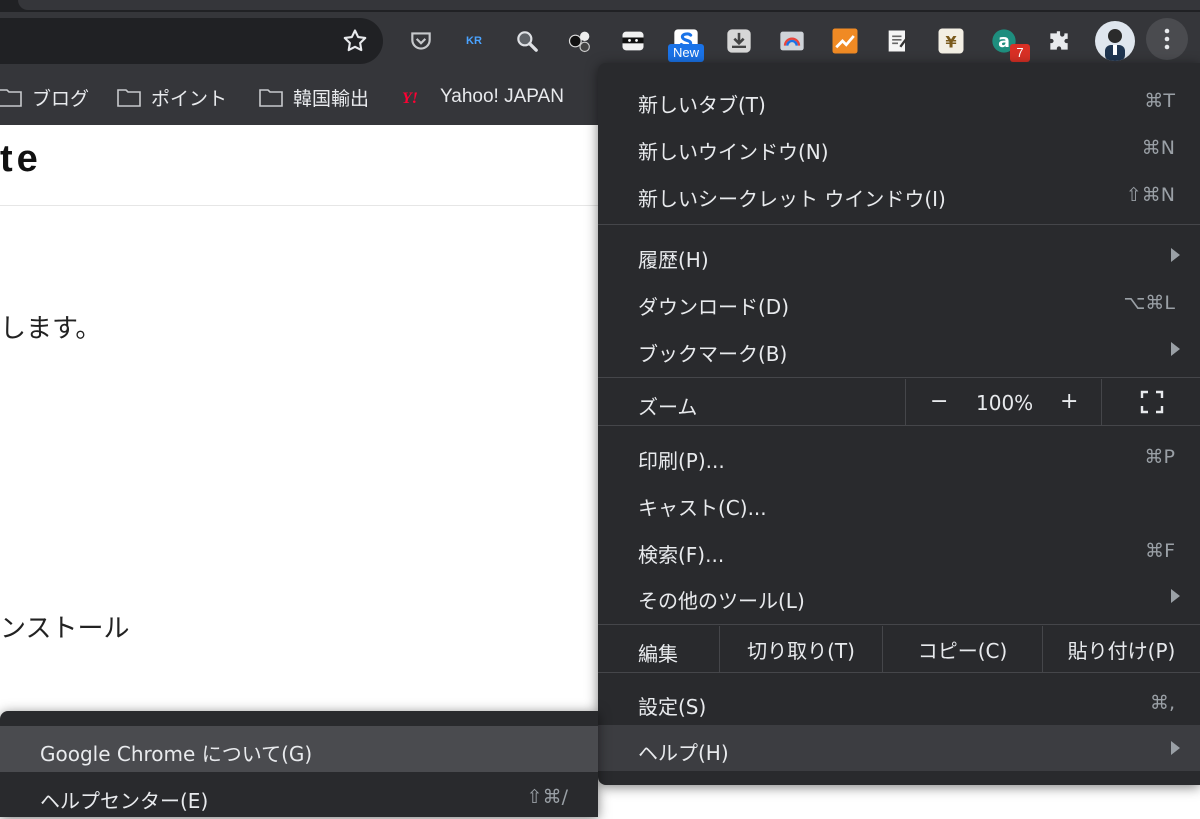 This screenshot has width=1200, height=819. What do you see at coordinates (580, 41) in the screenshot?
I see `balls-icon` at bounding box center [580, 41].